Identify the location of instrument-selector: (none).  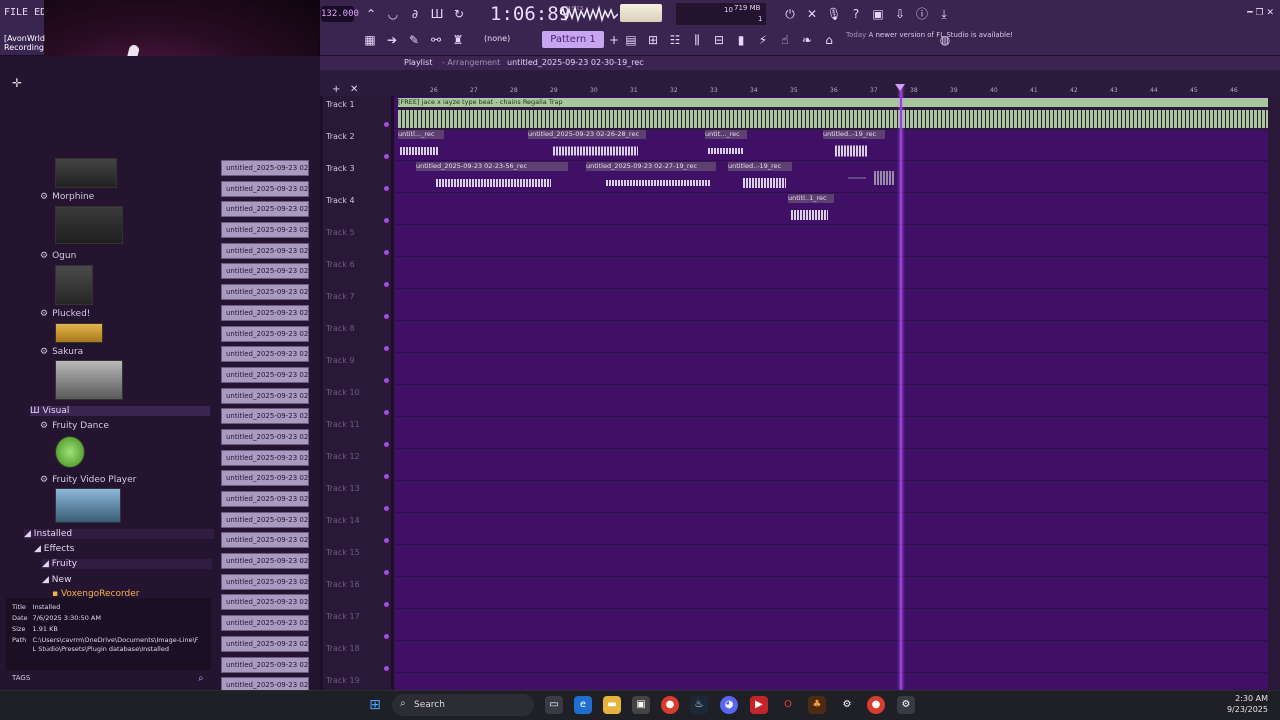
(497, 38).